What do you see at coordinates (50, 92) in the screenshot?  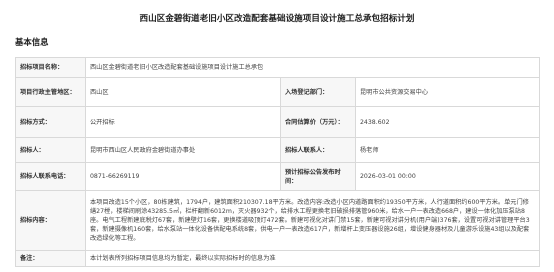 I see `label-region: 项目行政主管地区：` at bounding box center [50, 92].